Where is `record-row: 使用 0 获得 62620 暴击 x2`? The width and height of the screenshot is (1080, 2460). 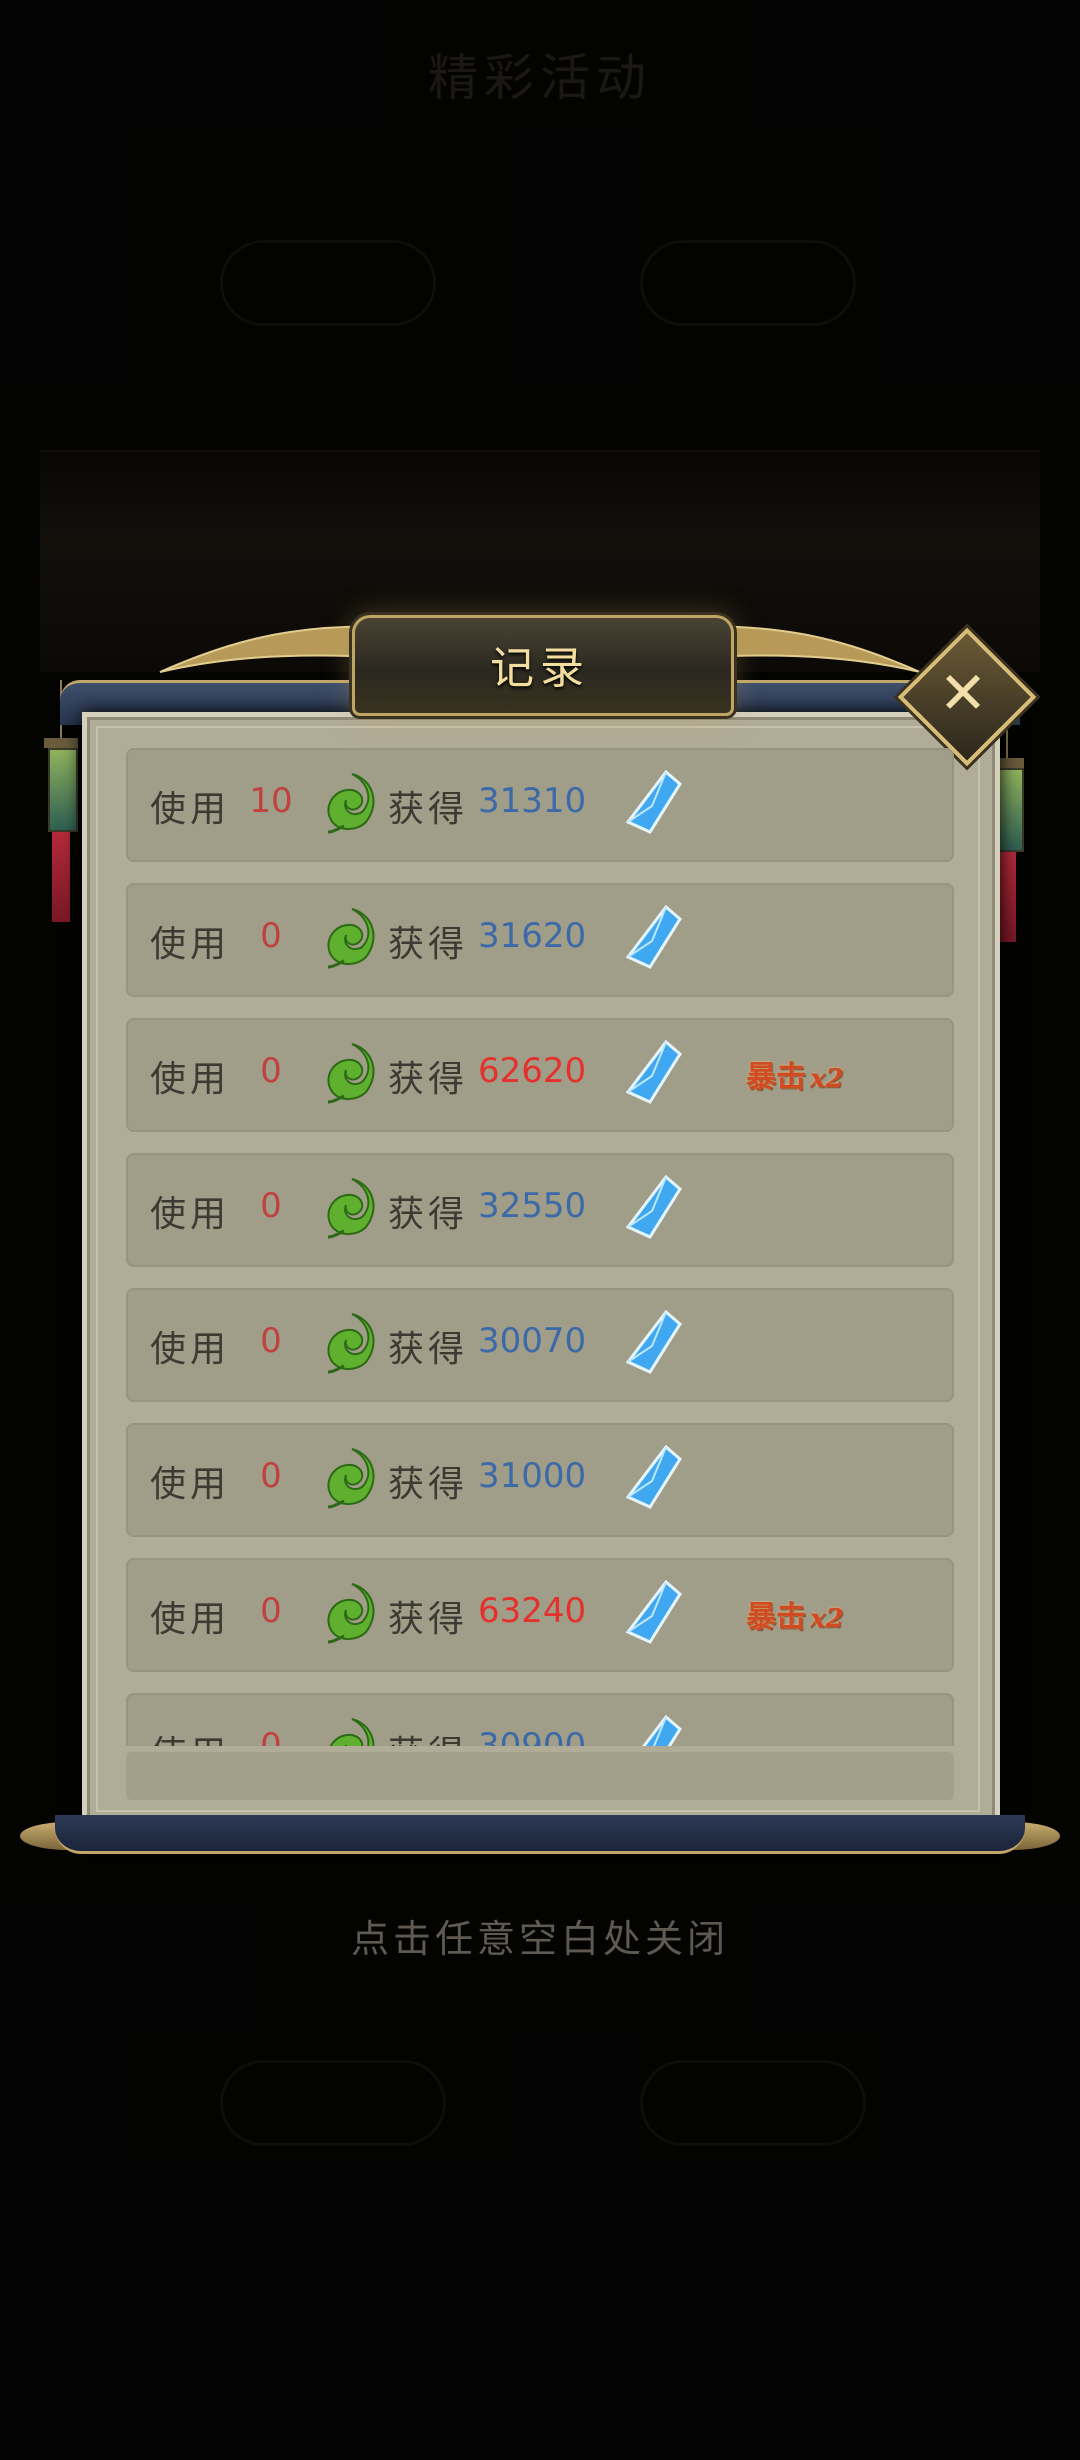 record-row: 使用 0 获得 62620 暴击 x2 is located at coordinates (540, 1075).